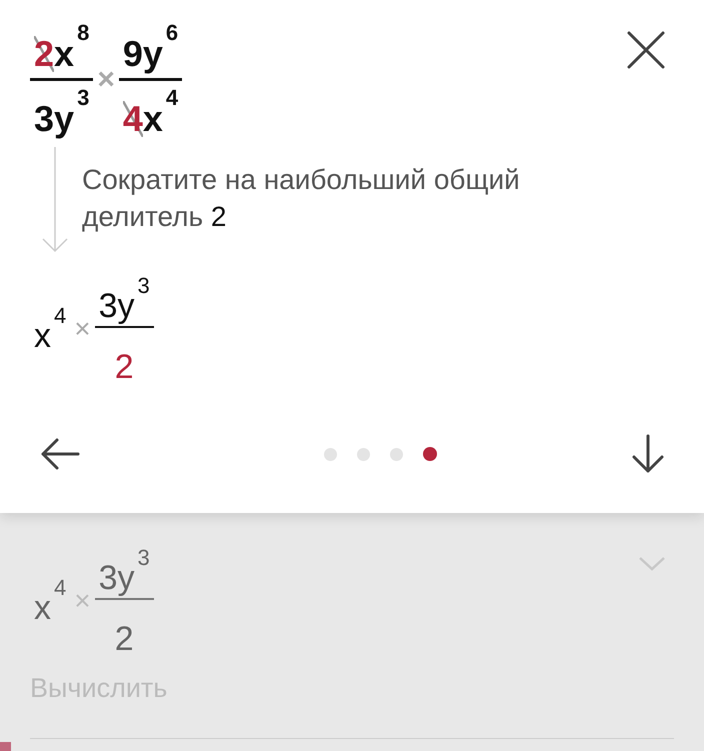  Describe the element at coordinates (83, 33) in the screenshot. I see `exponent: 8` at that location.